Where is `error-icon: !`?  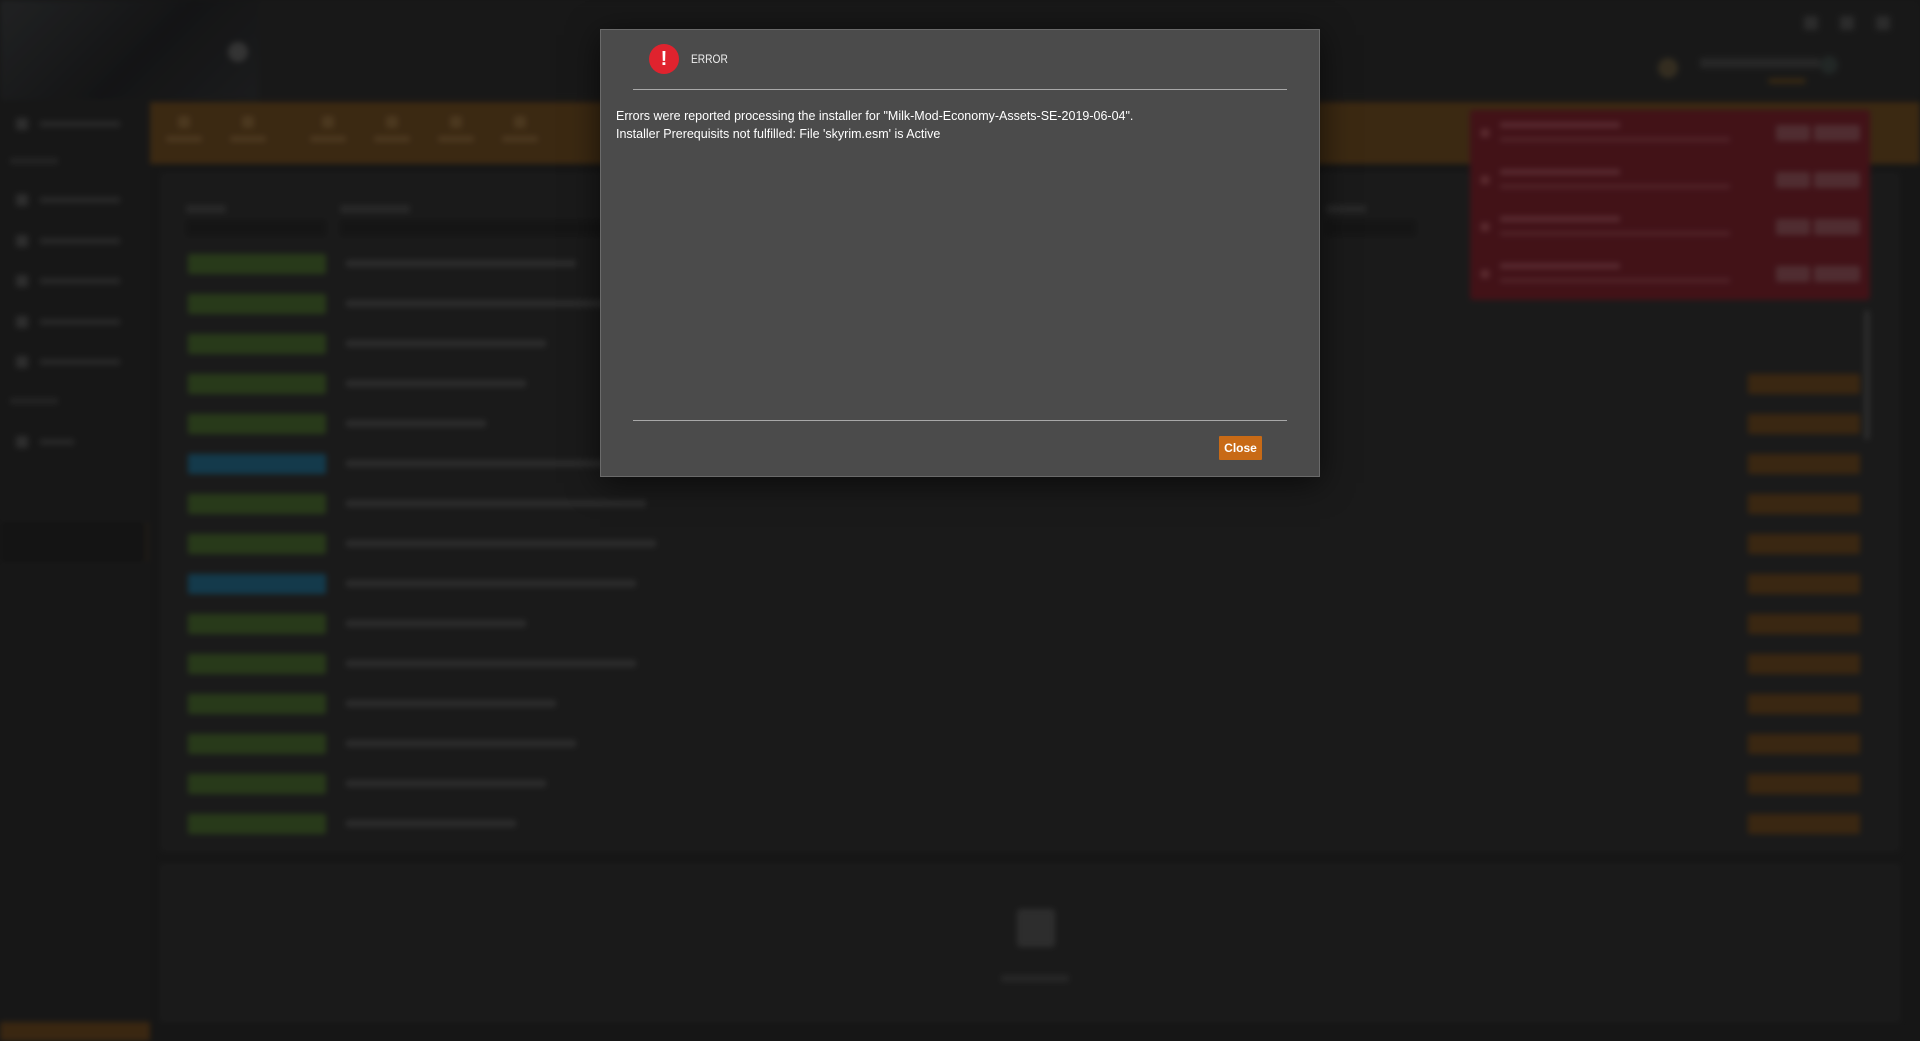
error-icon: ! is located at coordinates (664, 59).